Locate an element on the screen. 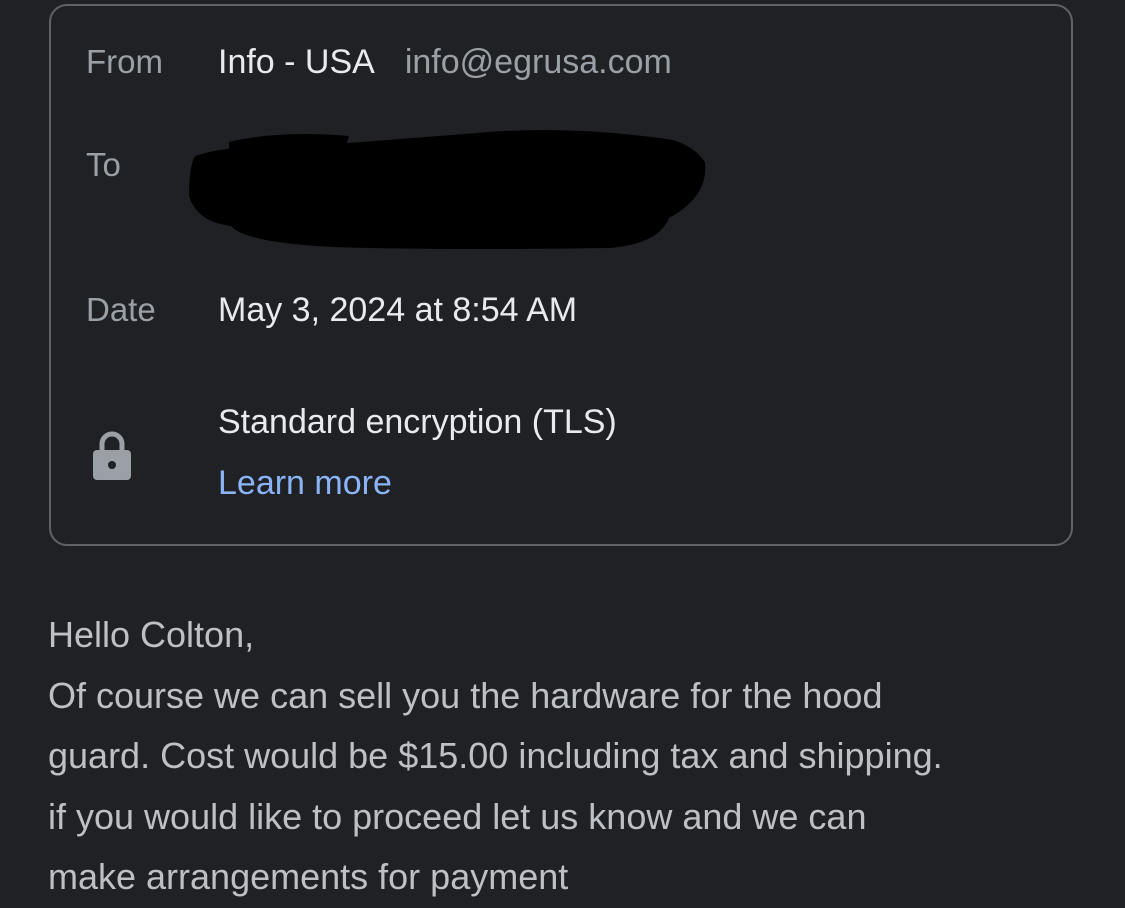 The height and width of the screenshot is (908, 1125). body-line: make arrangements for payment is located at coordinates (308, 876).